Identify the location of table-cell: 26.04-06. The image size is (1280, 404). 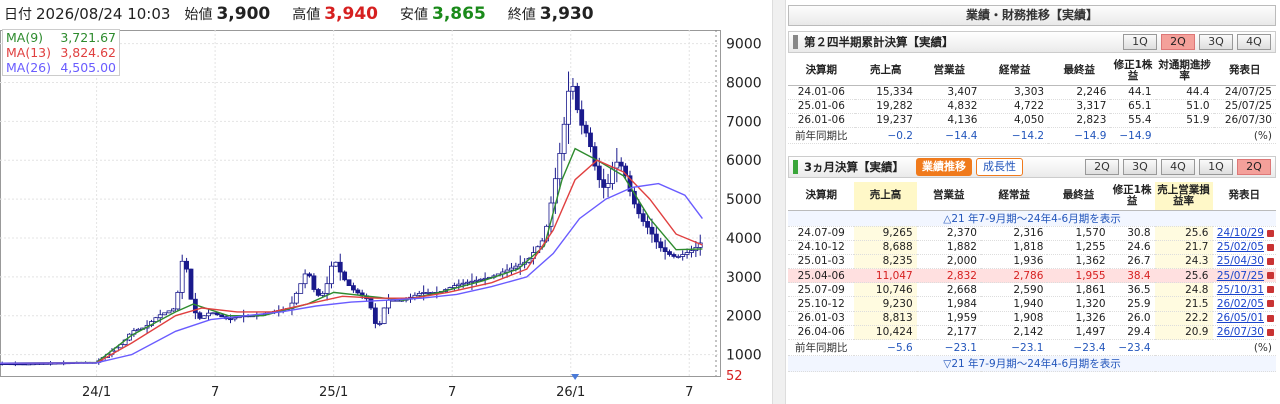
(821, 333).